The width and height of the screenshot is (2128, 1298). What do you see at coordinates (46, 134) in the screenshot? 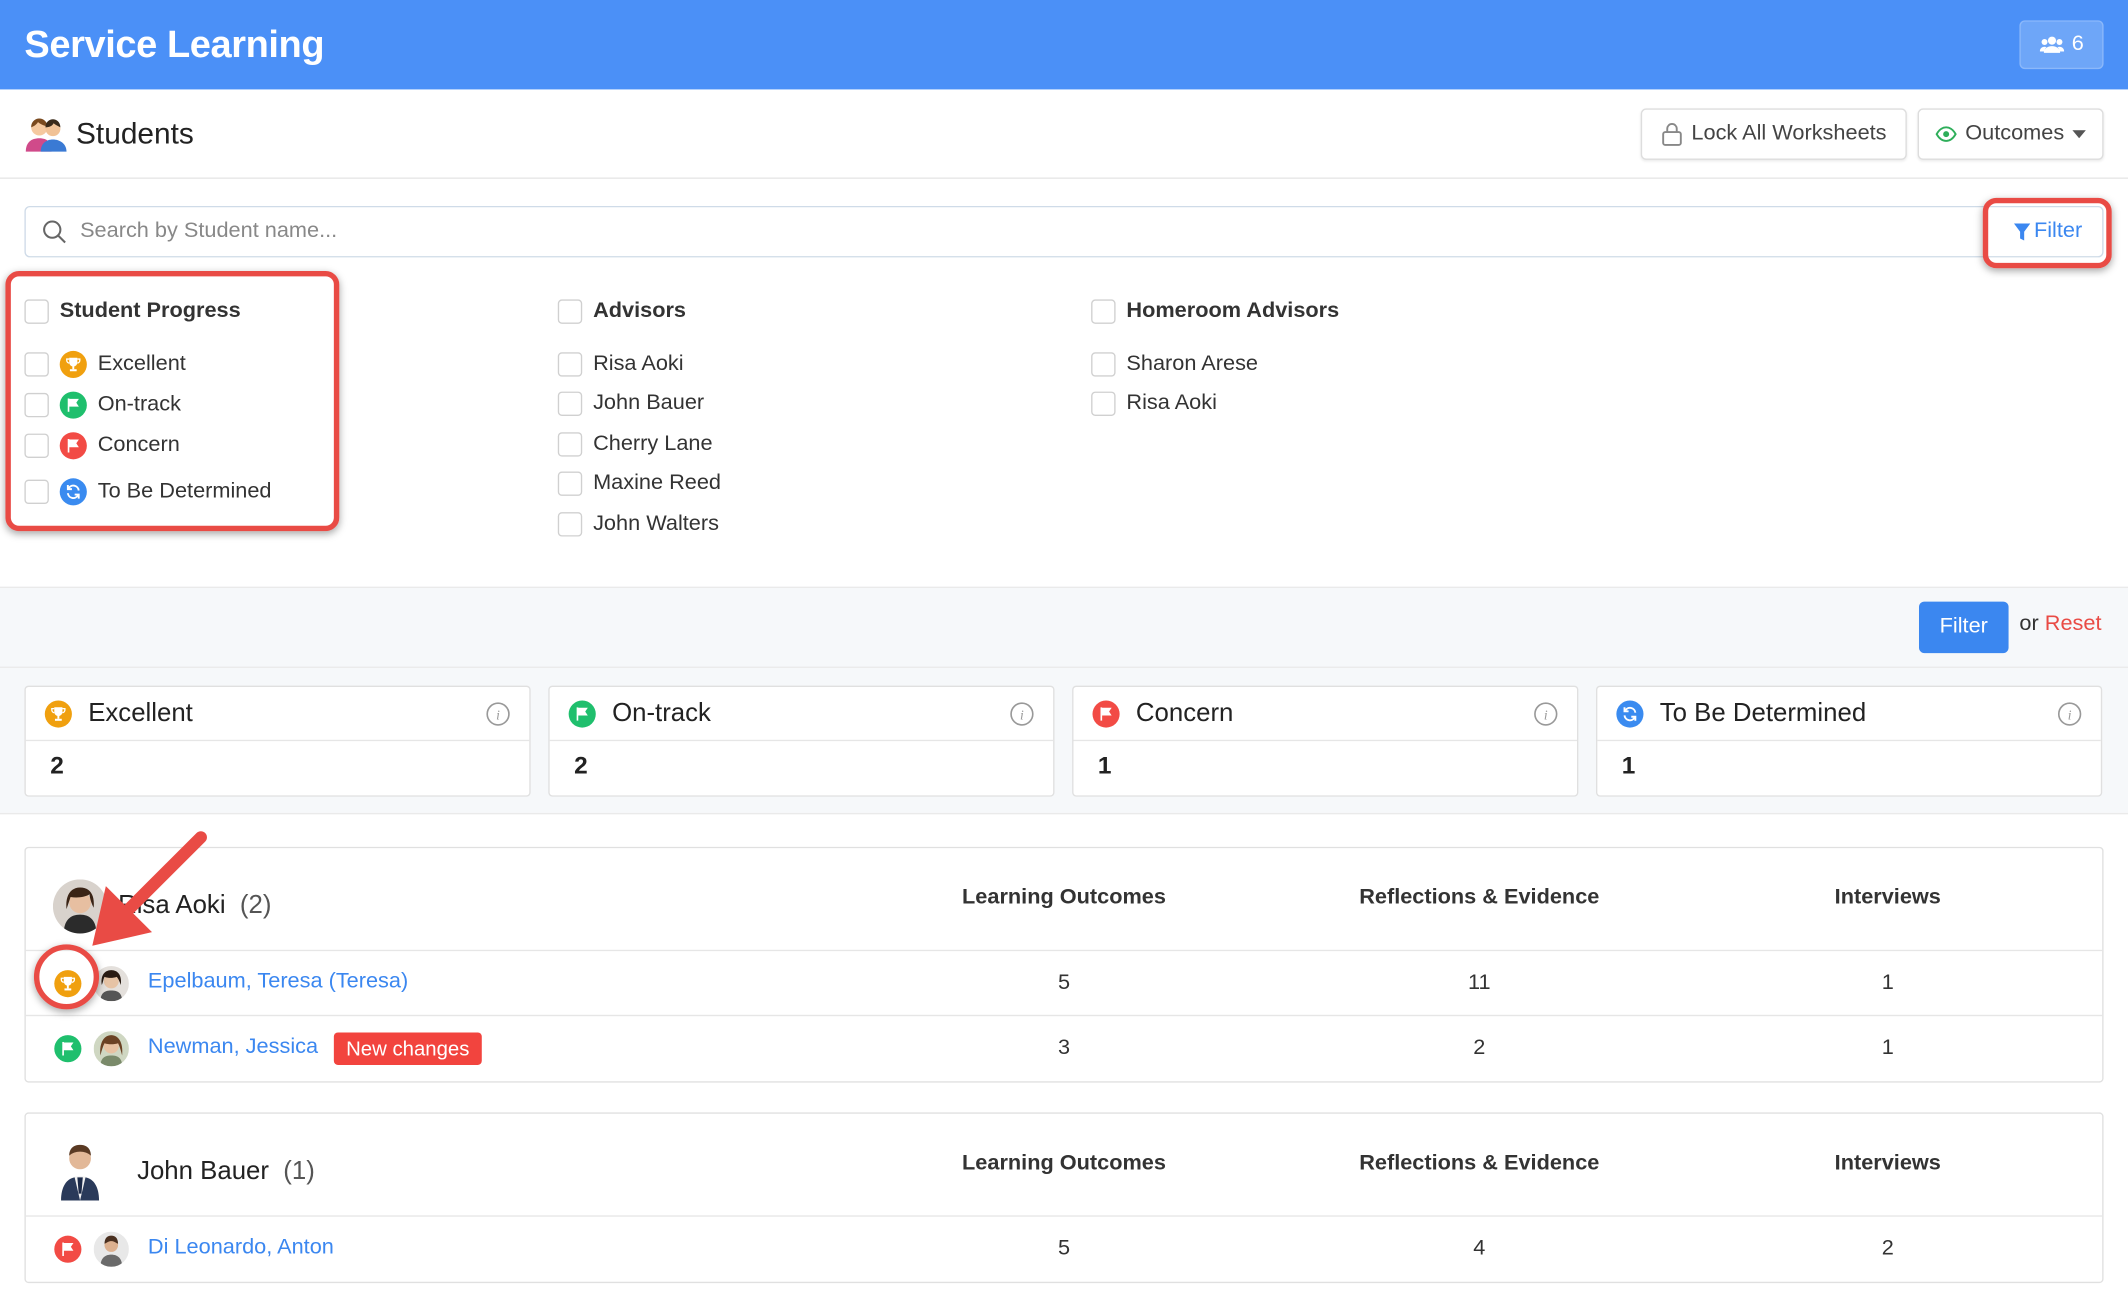
I see `students-icon` at bounding box center [46, 134].